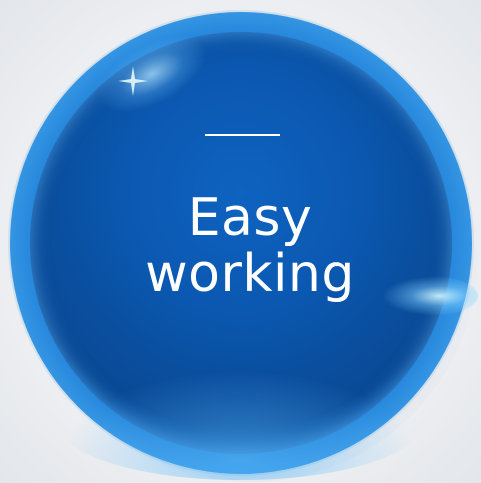 This screenshot has width=481, height=483. I want to click on sparkle-icon, so click(133, 81).